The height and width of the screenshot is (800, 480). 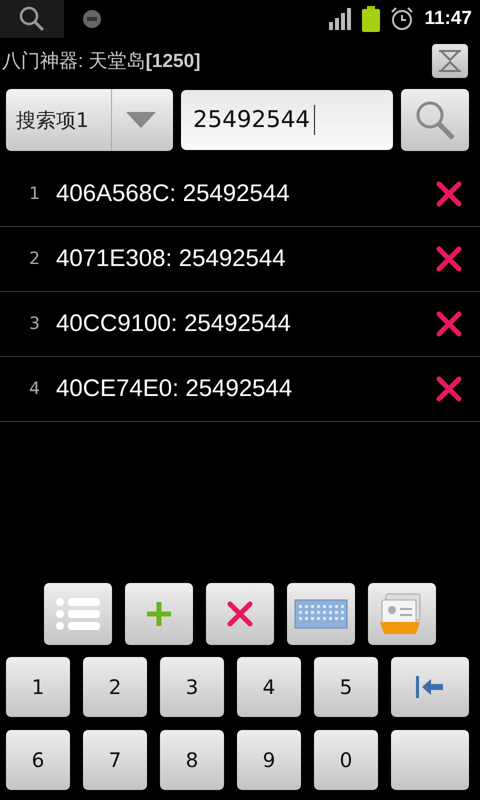 What do you see at coordinates (171, 259) in the screenshot?
I see `address-value: 4071E308: 25492544` at bounding box center [171, 259].